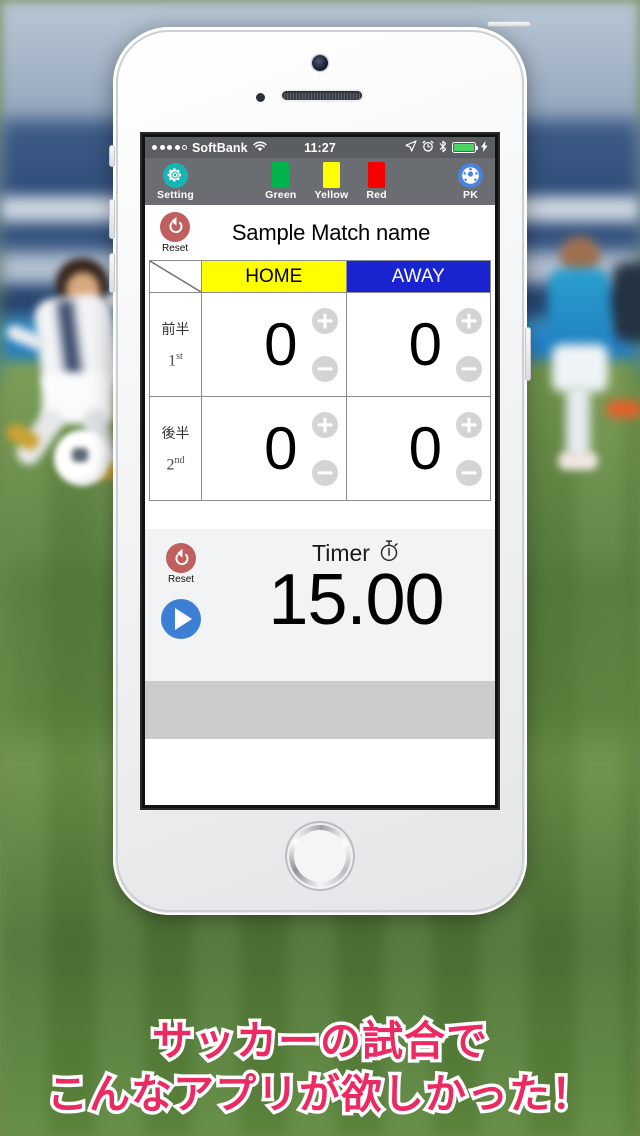 Image resolution: width=640 pixels, height=1136 pixels. What do you see at coordinates (484, 147) in the screenshot?
I see `charging-bolt-icon` at bounding box center [484, 147].